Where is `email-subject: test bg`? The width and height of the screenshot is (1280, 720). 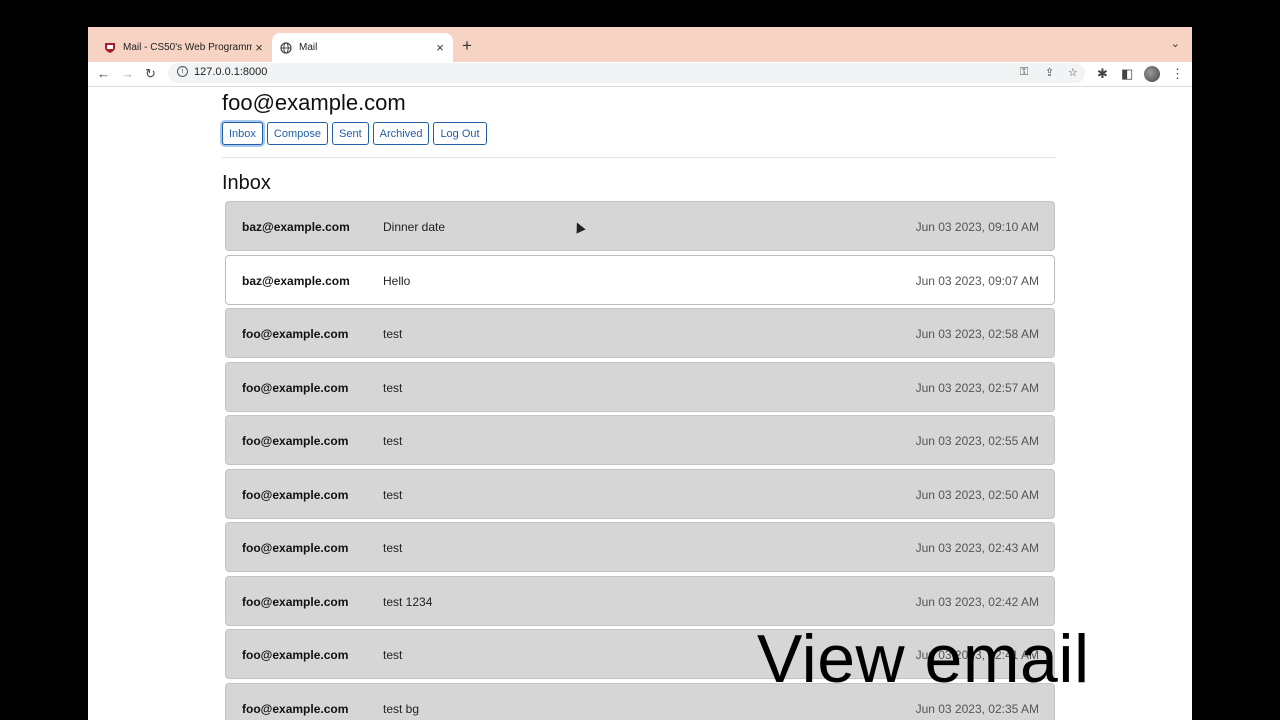 email-subject: test bg is located at coordinates (401, 708).